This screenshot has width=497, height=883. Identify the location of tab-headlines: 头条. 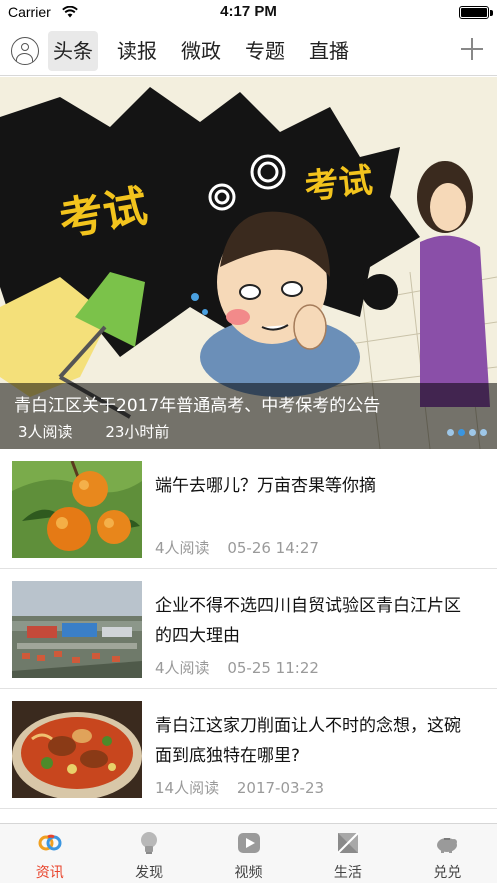
(73, 51).